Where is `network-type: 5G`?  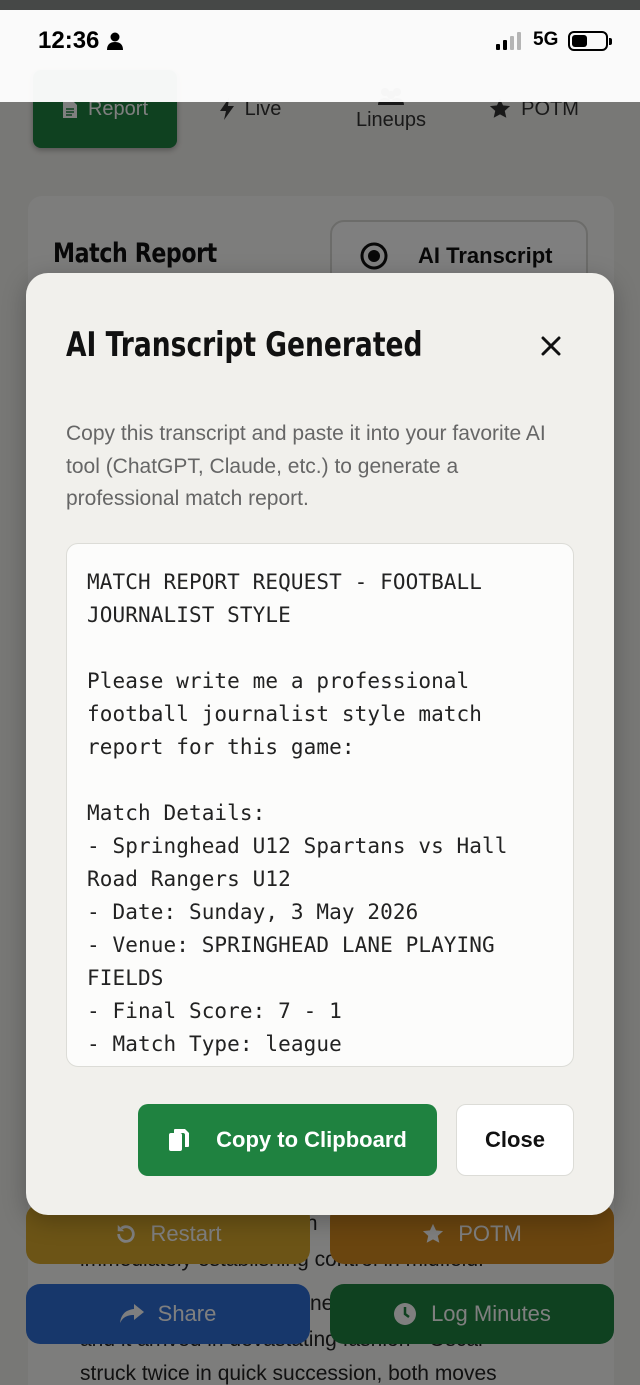
network-type: 5G is located at coordinates (546, 39).